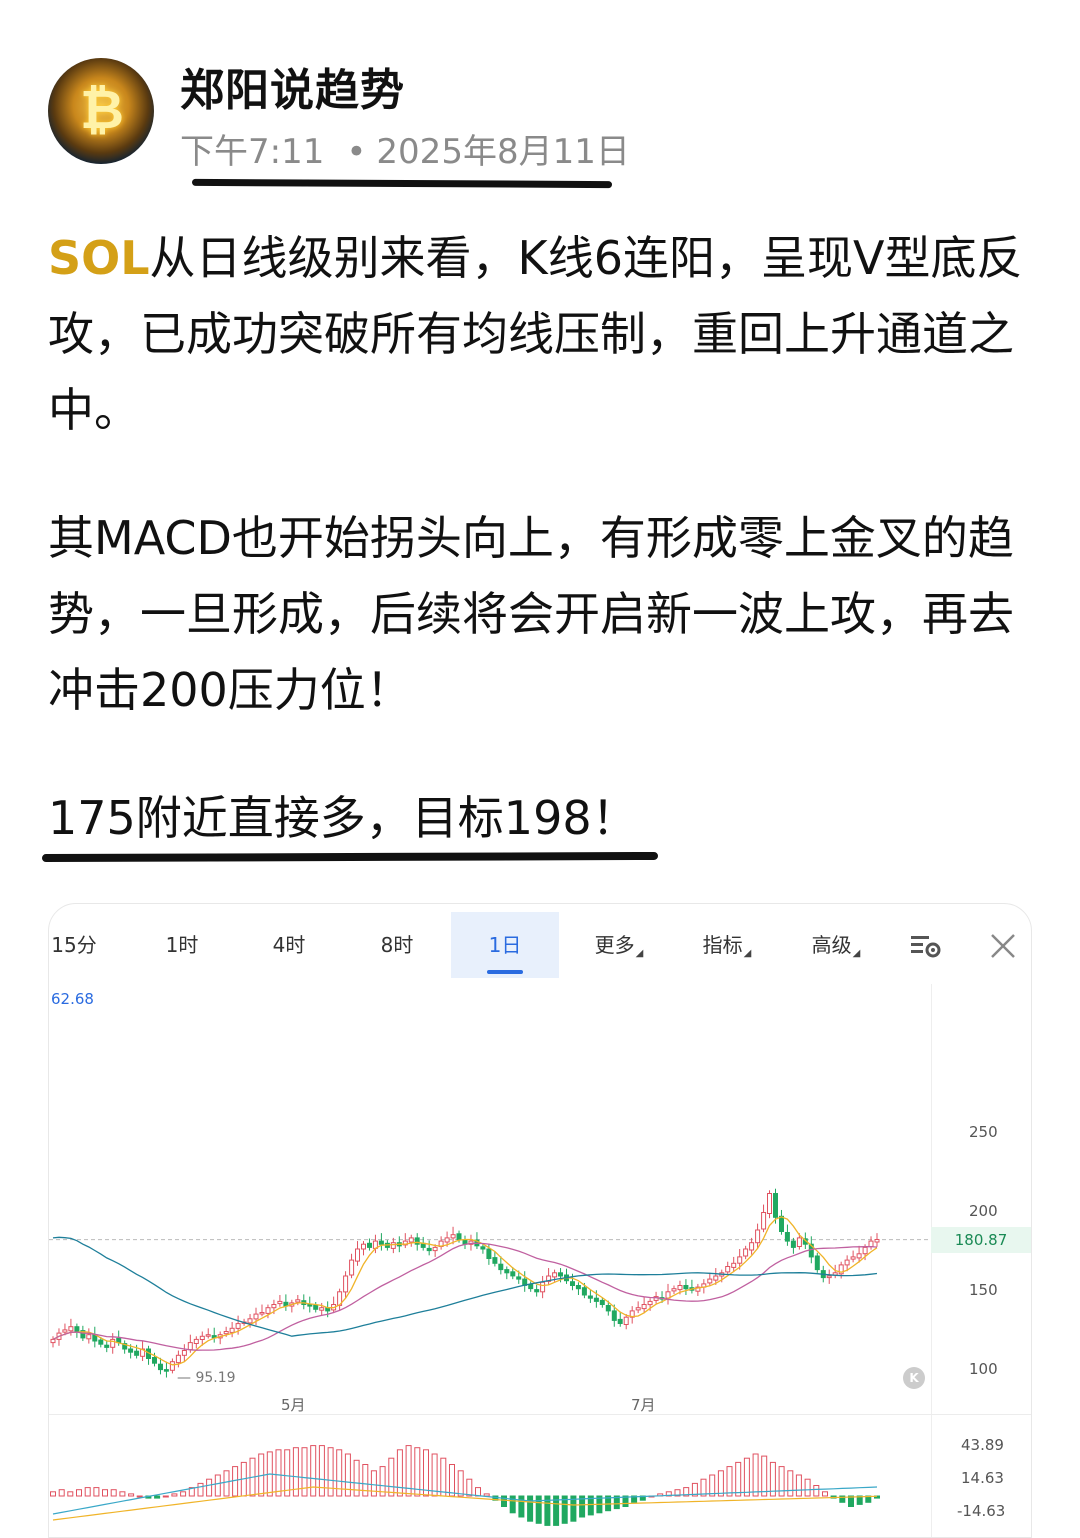  Describe the element at coordinates (74, 945) in the screenshot. I see `tab-15min: 15分` at that location.